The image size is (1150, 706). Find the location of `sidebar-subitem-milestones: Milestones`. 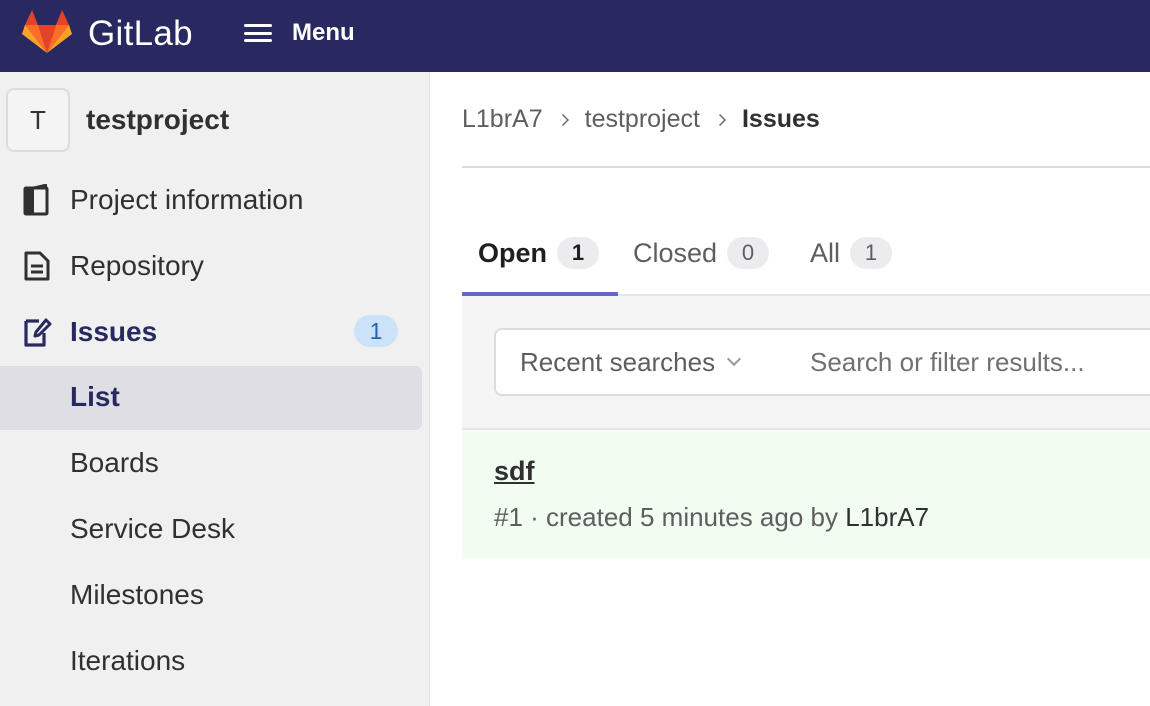

sidebar-subitem-milestones: Milestones is located at coordinates (211, 596).